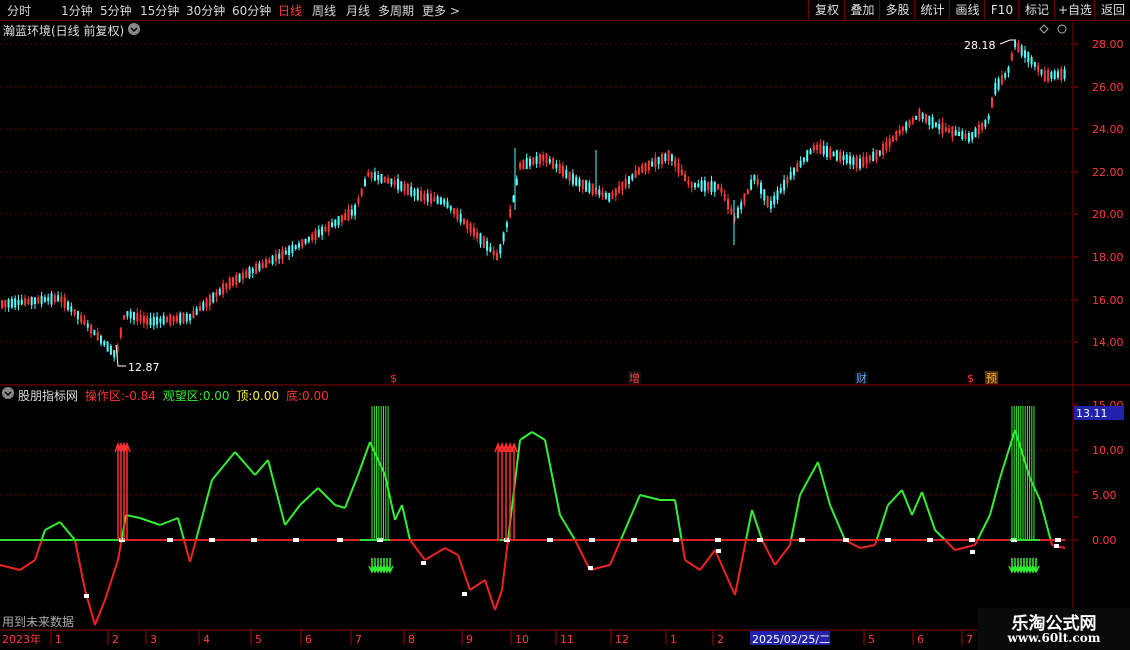  Describe the element at coordinates (1062, 29) in the screenshot. I see `settings-circle-icon` at that location.